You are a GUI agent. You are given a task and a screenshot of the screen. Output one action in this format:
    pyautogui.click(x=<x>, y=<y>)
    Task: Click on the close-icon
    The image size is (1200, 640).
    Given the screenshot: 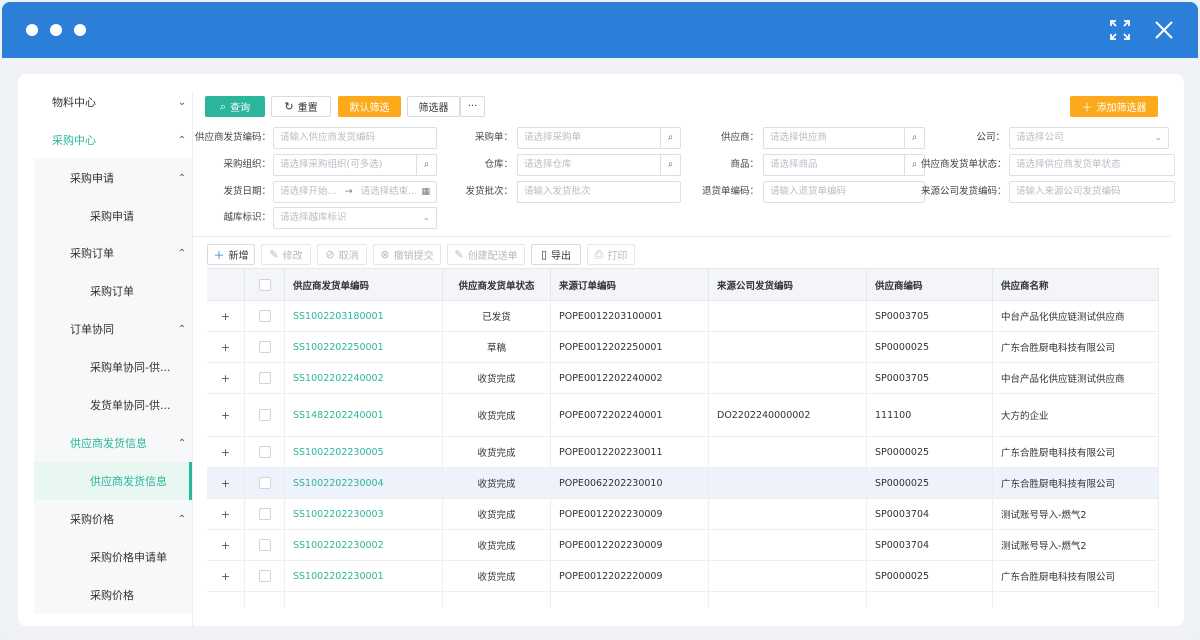 What is the action you would take?
    pyautogui.click(x=1164, y=30)
    